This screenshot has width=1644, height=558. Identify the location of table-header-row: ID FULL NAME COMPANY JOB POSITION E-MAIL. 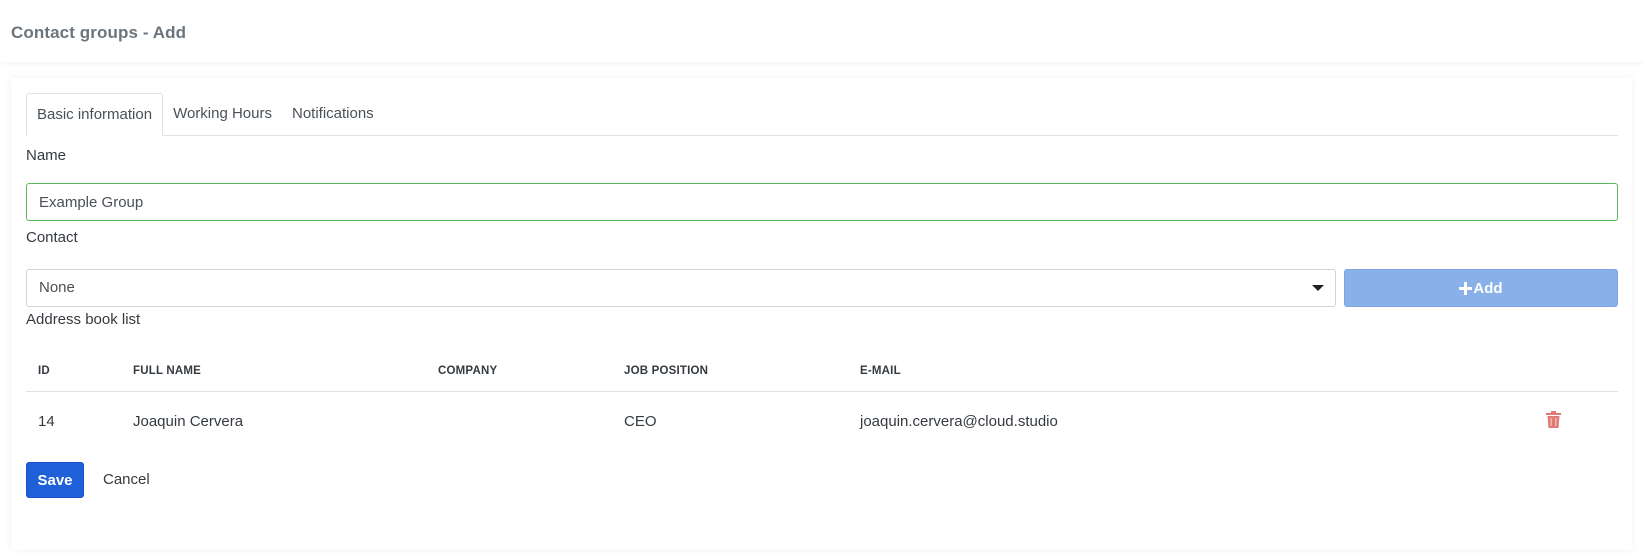
(822, 371).